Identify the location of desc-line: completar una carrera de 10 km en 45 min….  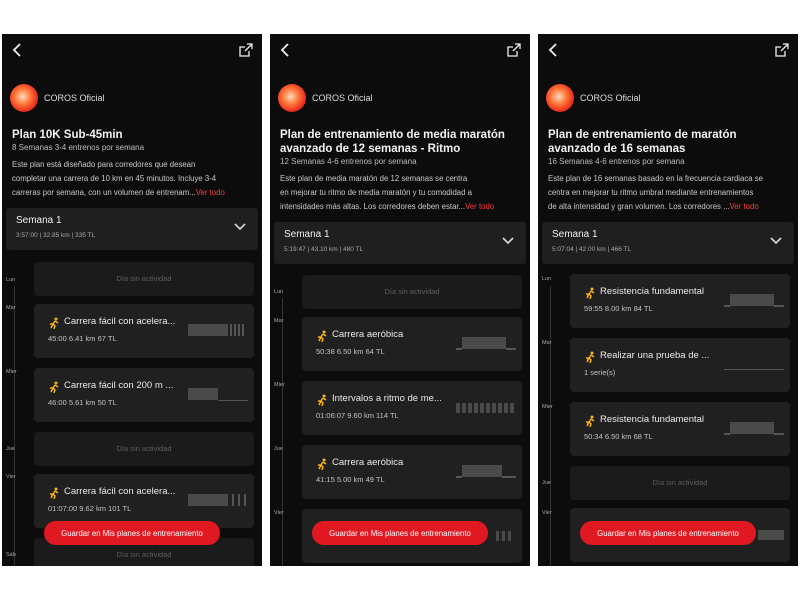
(114, 178).